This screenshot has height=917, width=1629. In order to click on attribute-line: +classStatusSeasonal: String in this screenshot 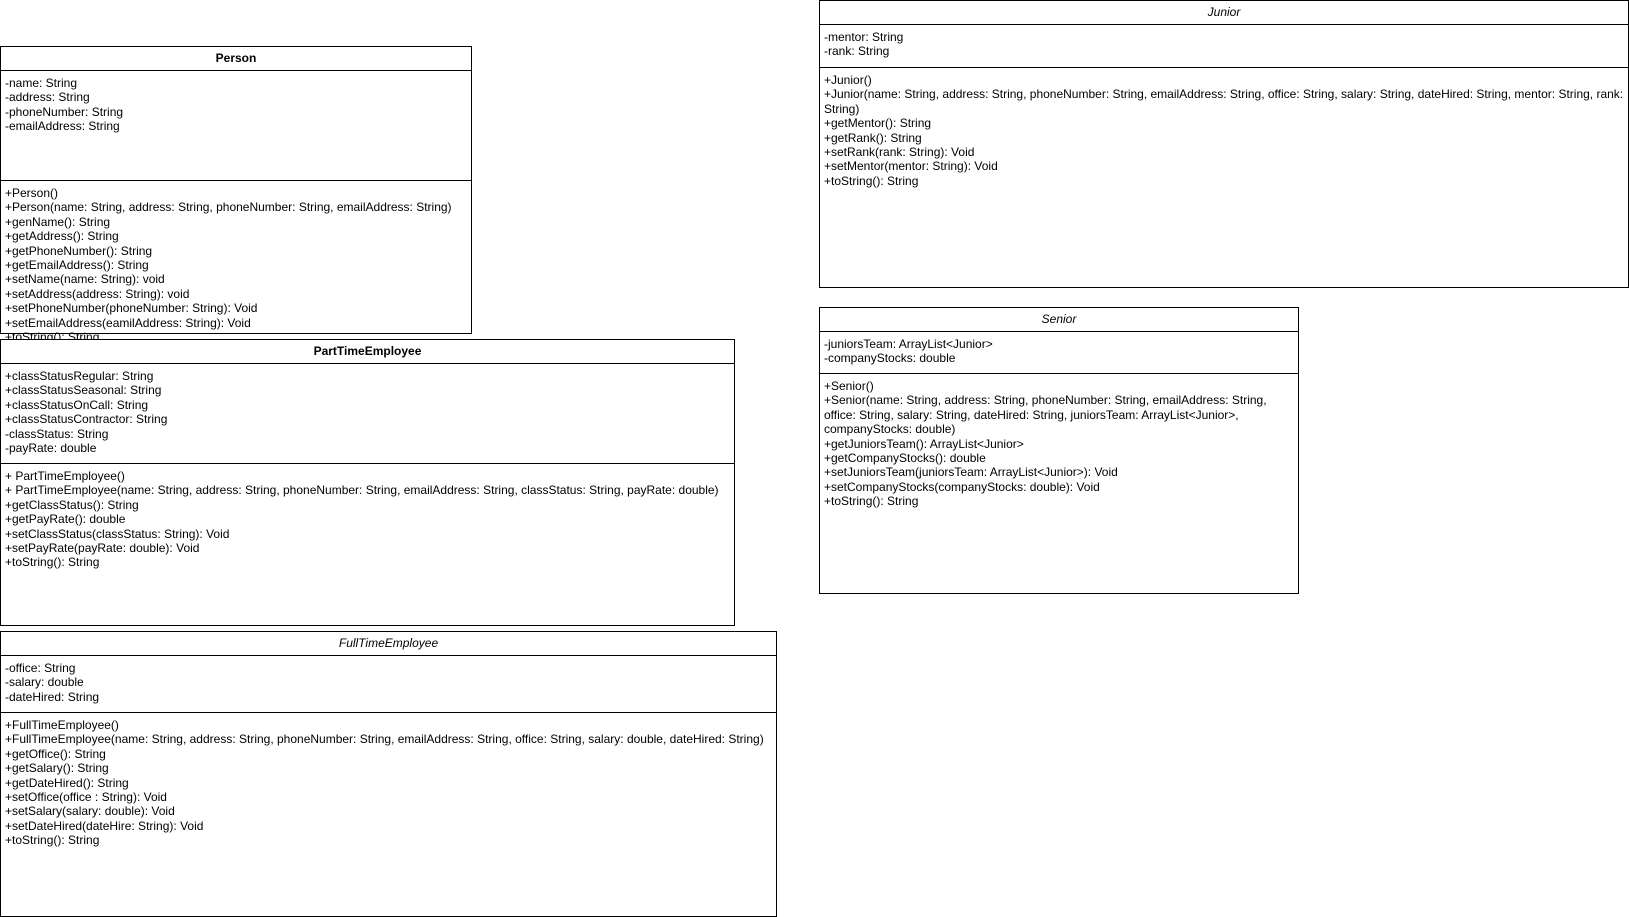, I will do `click(83, 390)`.